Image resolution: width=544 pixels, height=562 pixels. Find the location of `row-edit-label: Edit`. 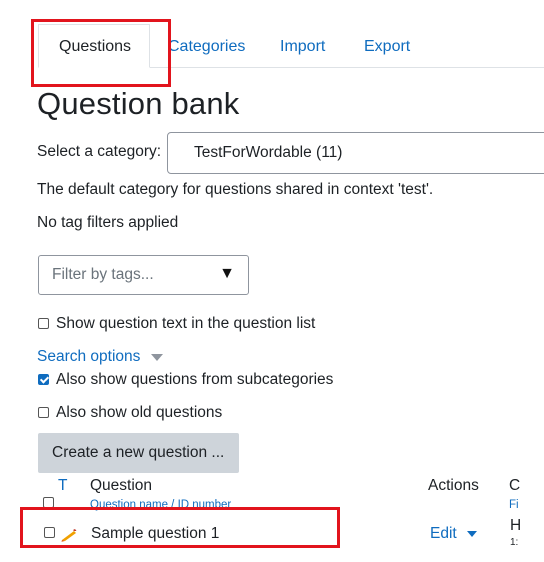

row-edit-label: Edit is located at coordinates (443, 533).